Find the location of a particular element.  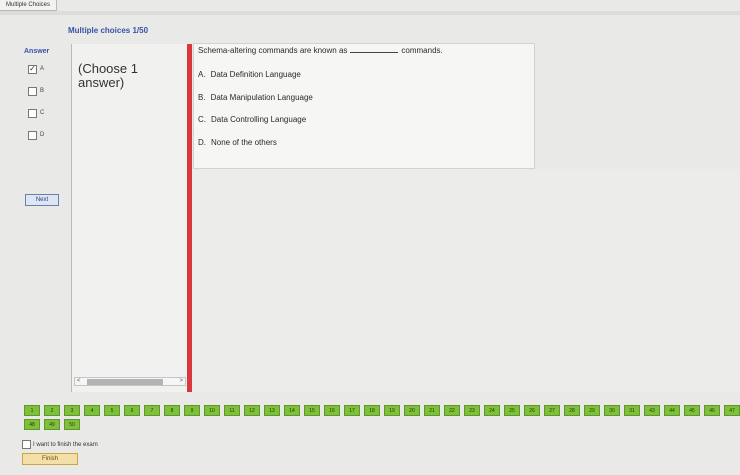

answer-option-b: B is located at coordinates (36, 91).